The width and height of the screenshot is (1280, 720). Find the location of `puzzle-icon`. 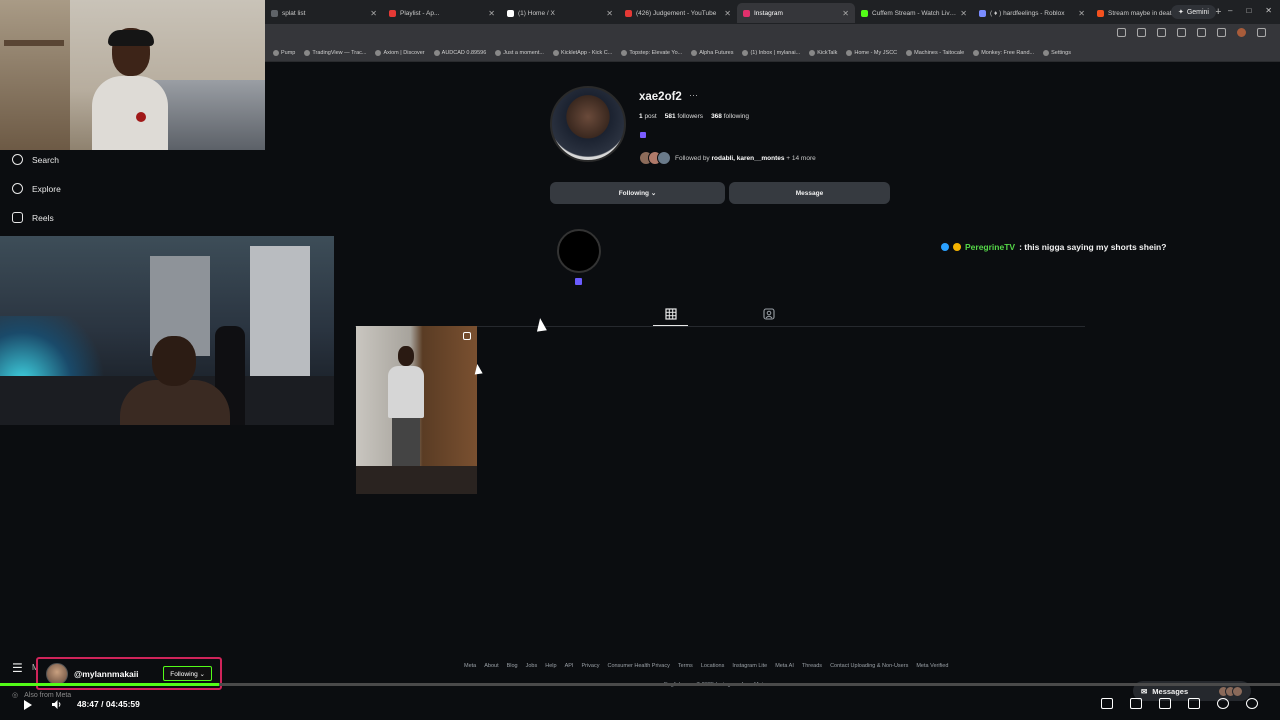

puzzle-icon is located at coordinates (1221, 32).